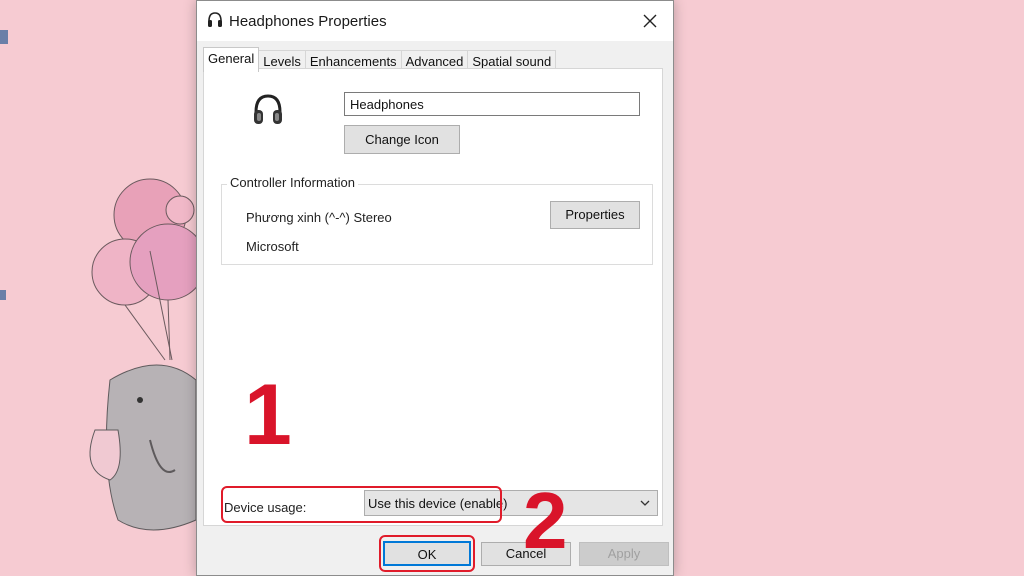 The height and width of the screenshot is (576, 1024). Describe the element at coordinates (511, 503) in the screenshot. I see `device-usage-dropdown: Use this device (enable)` at that location.